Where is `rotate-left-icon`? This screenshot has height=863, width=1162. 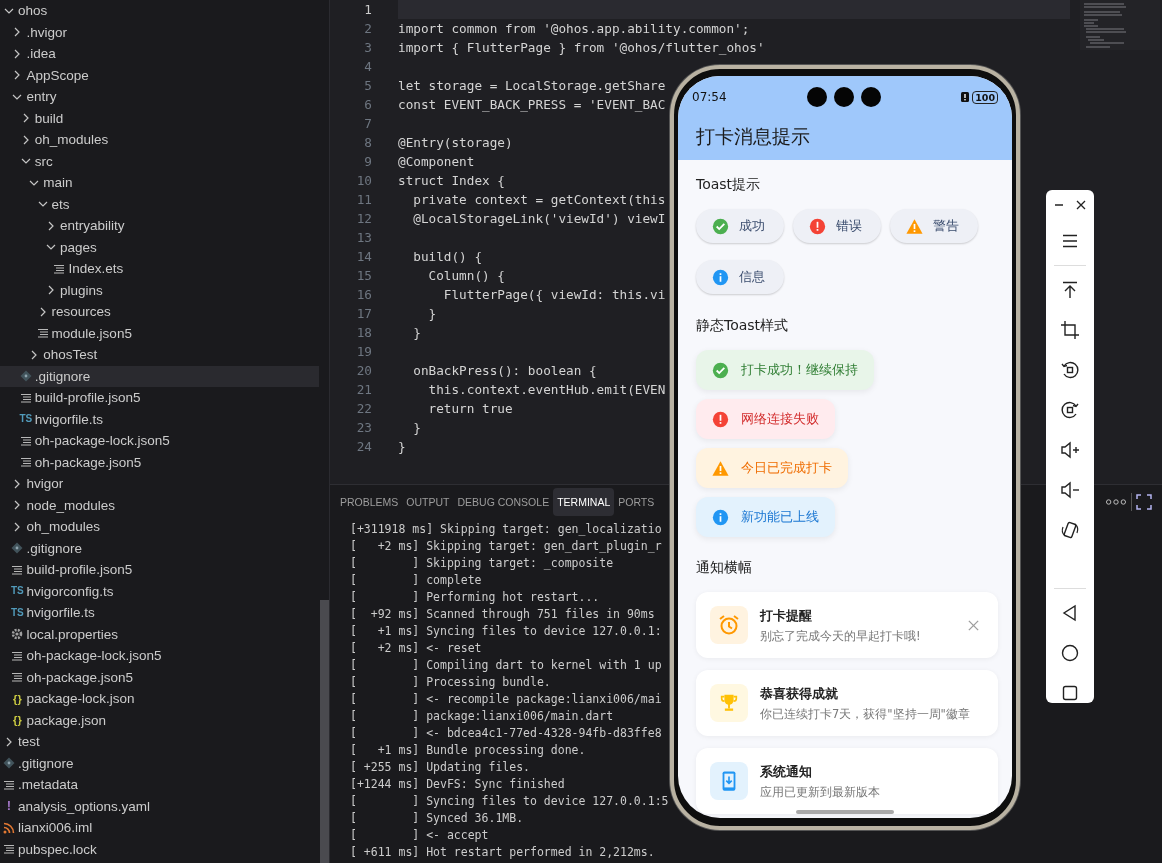 rotate-left-icon is located at coordinates (1070, 370).